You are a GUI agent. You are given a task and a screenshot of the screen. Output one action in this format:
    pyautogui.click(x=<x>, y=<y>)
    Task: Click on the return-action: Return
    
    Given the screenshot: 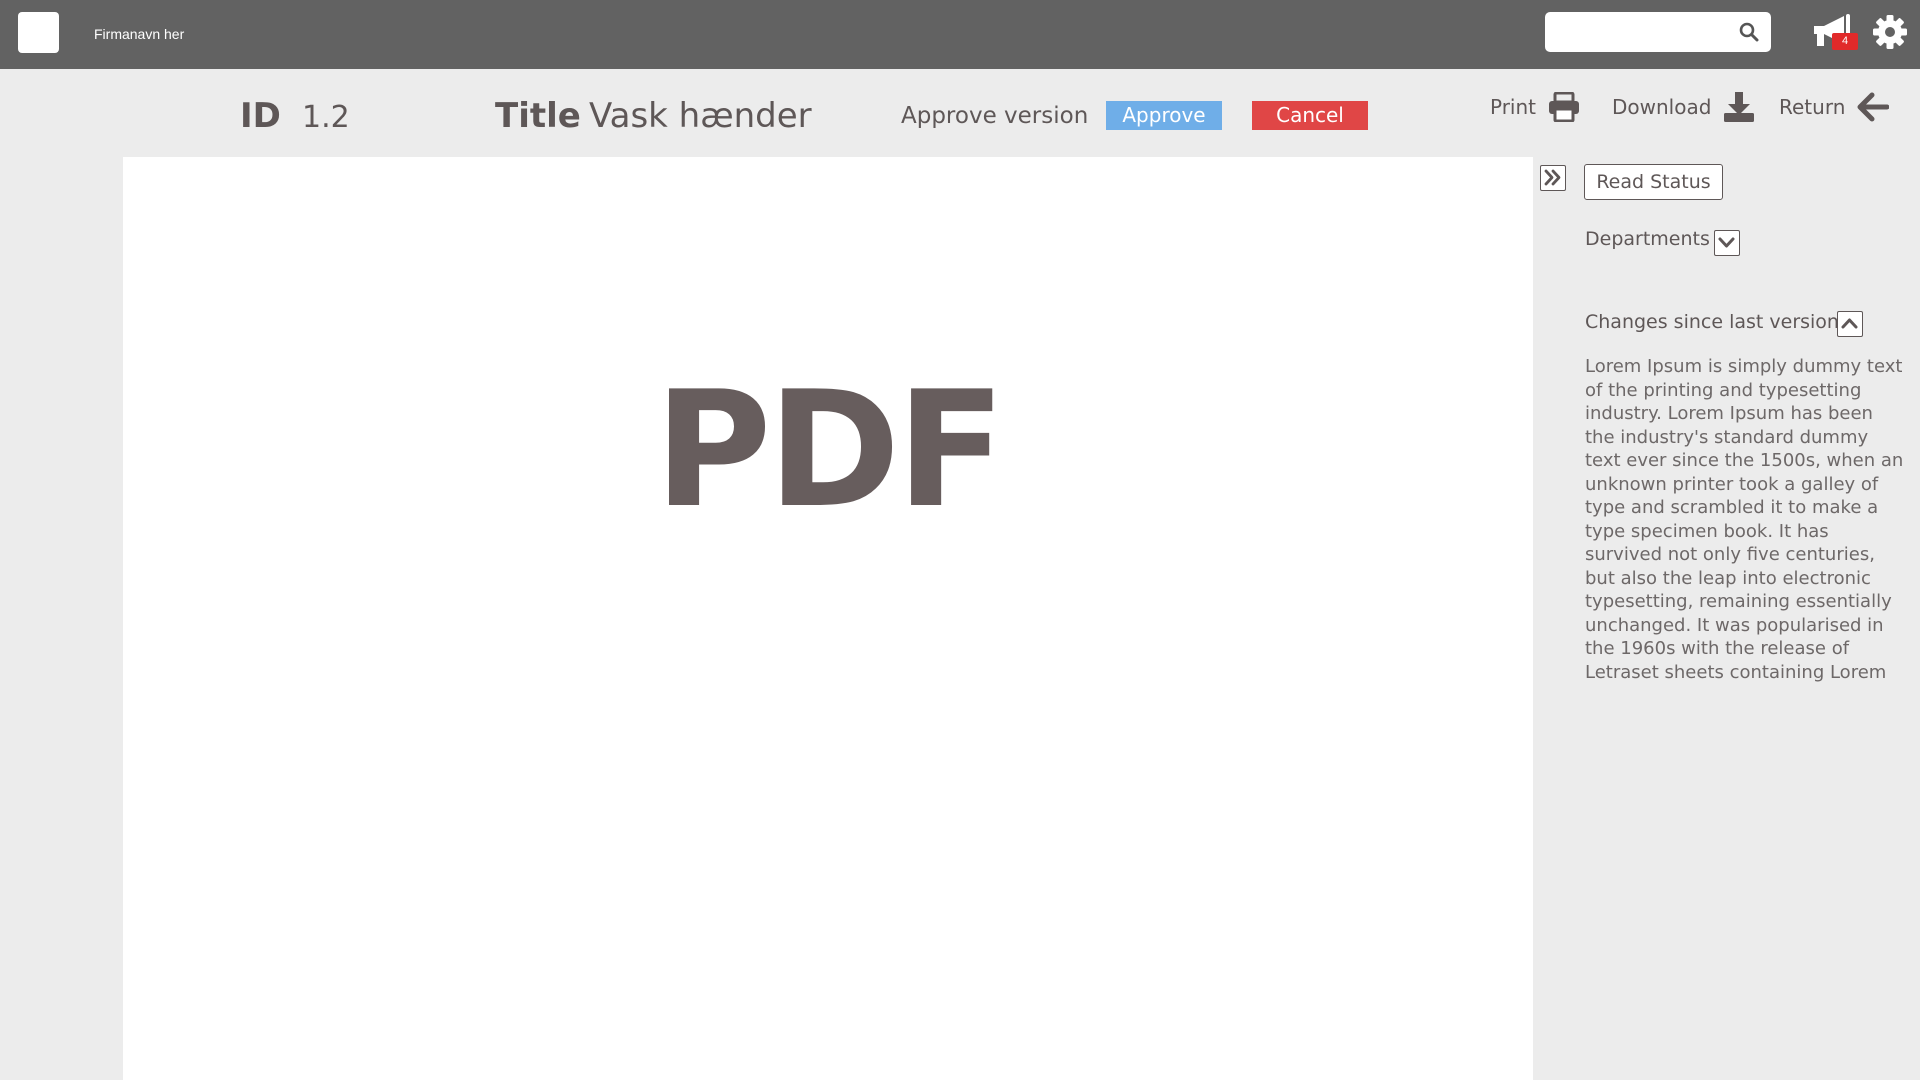 What is the action you would take?
    pyautogui.click(x=1834, y=107)
    